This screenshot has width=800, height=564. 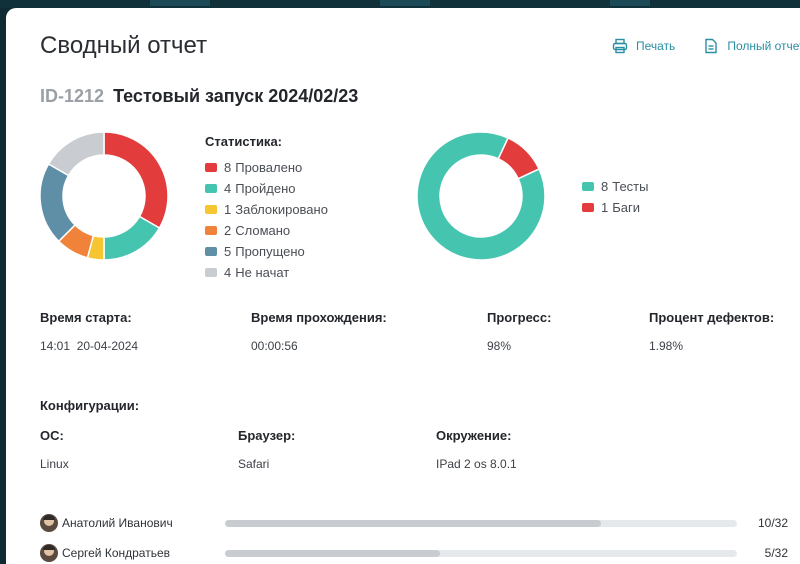 I want to click on duration-value: 00:00:56, so click(x=274, y=346).